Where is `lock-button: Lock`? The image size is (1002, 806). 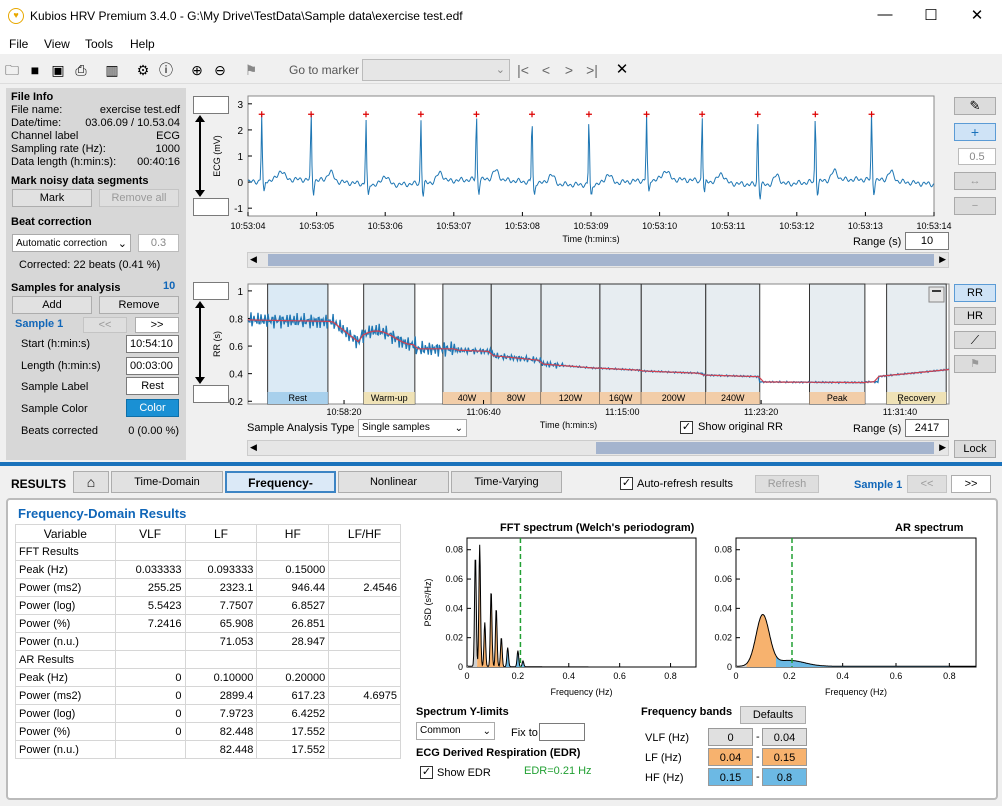 lock-button: Lock is located at coordinates (975, 449).